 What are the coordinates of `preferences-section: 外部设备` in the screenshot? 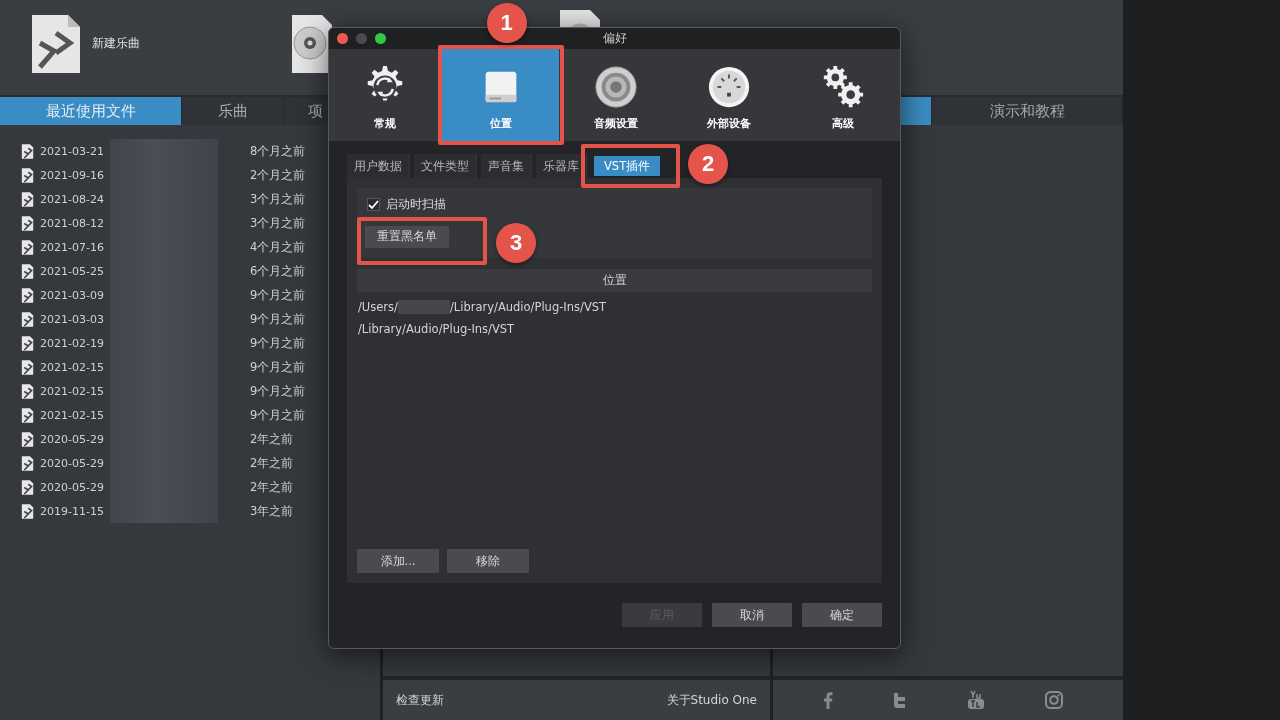 It's located at (729, 95).